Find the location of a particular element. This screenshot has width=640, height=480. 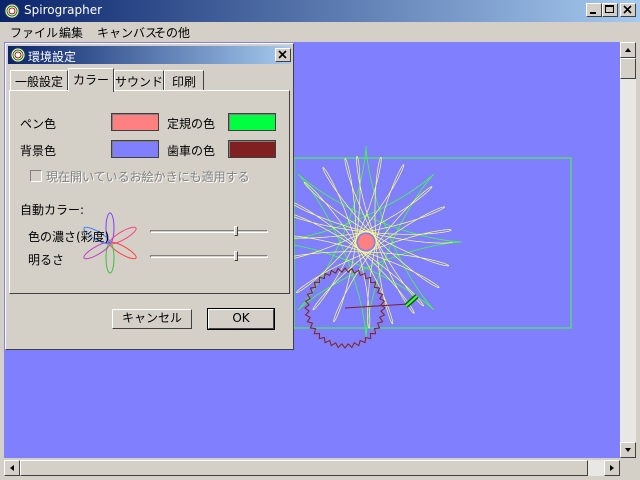

scroll-left-button is located at coordinates (12, 468).